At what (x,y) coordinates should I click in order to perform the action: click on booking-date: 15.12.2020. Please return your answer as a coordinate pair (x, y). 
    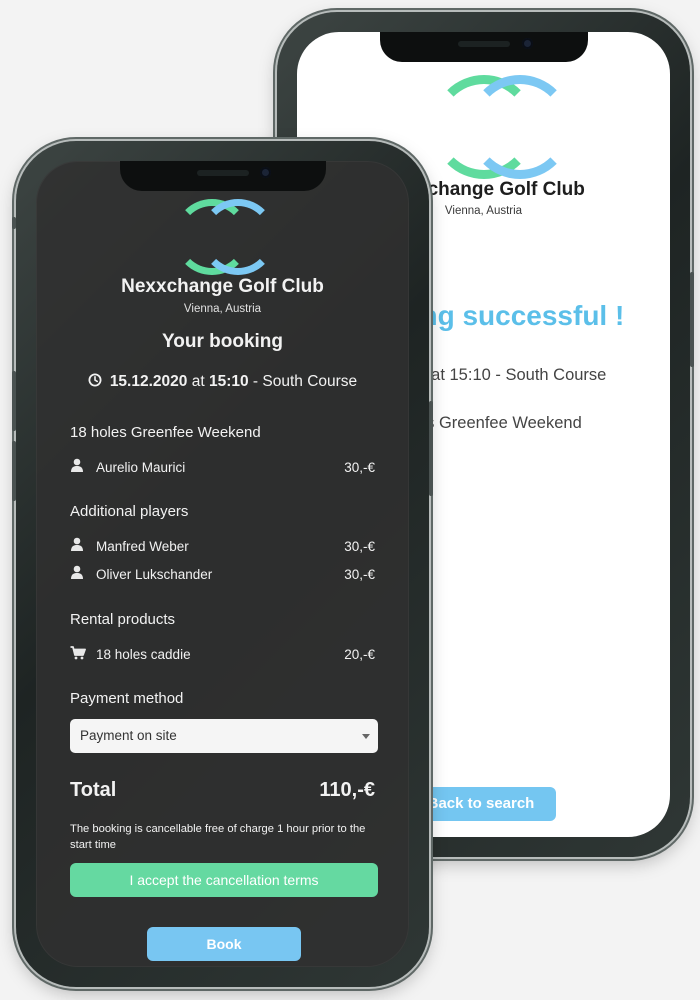
    Looking at the image, I should click on (148, 381).